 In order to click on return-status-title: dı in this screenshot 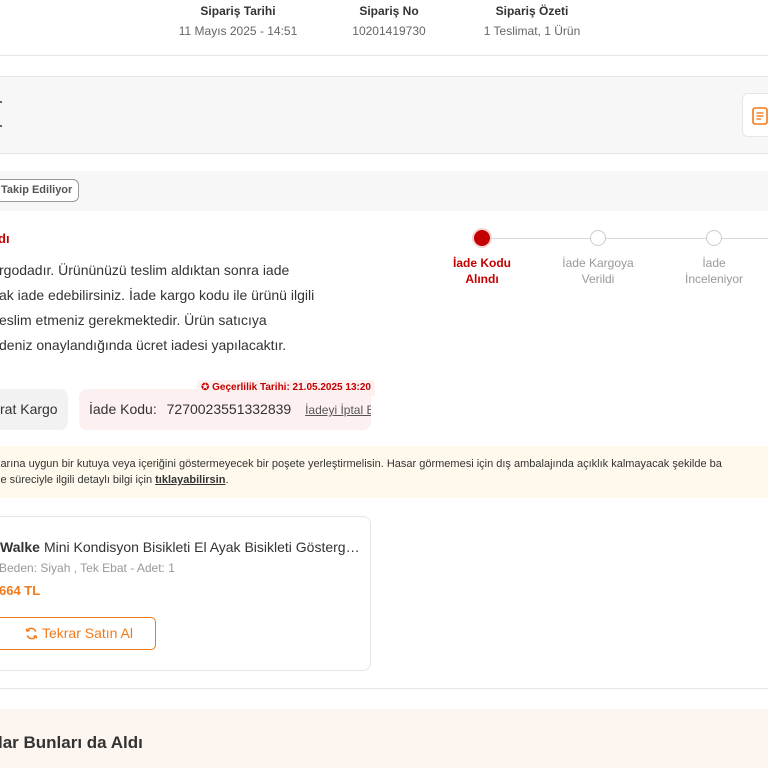, I will do `click(5, 238)`.